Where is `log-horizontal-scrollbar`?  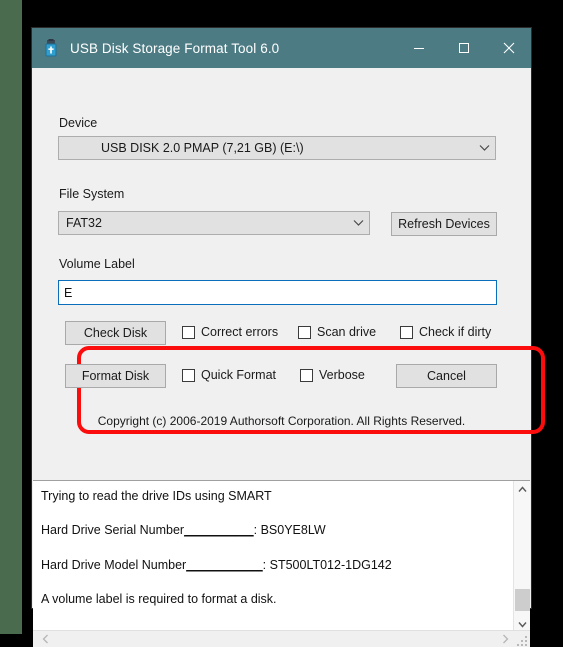
log-horizontal-scrollbar is located at coordinates (281, 638).